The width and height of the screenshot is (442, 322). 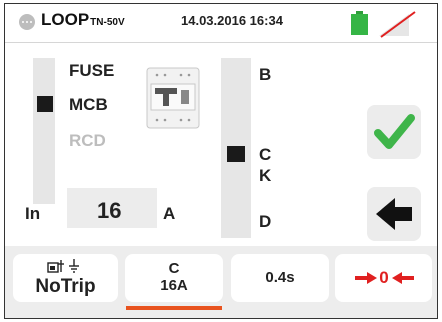 I want to click on rated-current-value: 16, so click(x=109, y=211).